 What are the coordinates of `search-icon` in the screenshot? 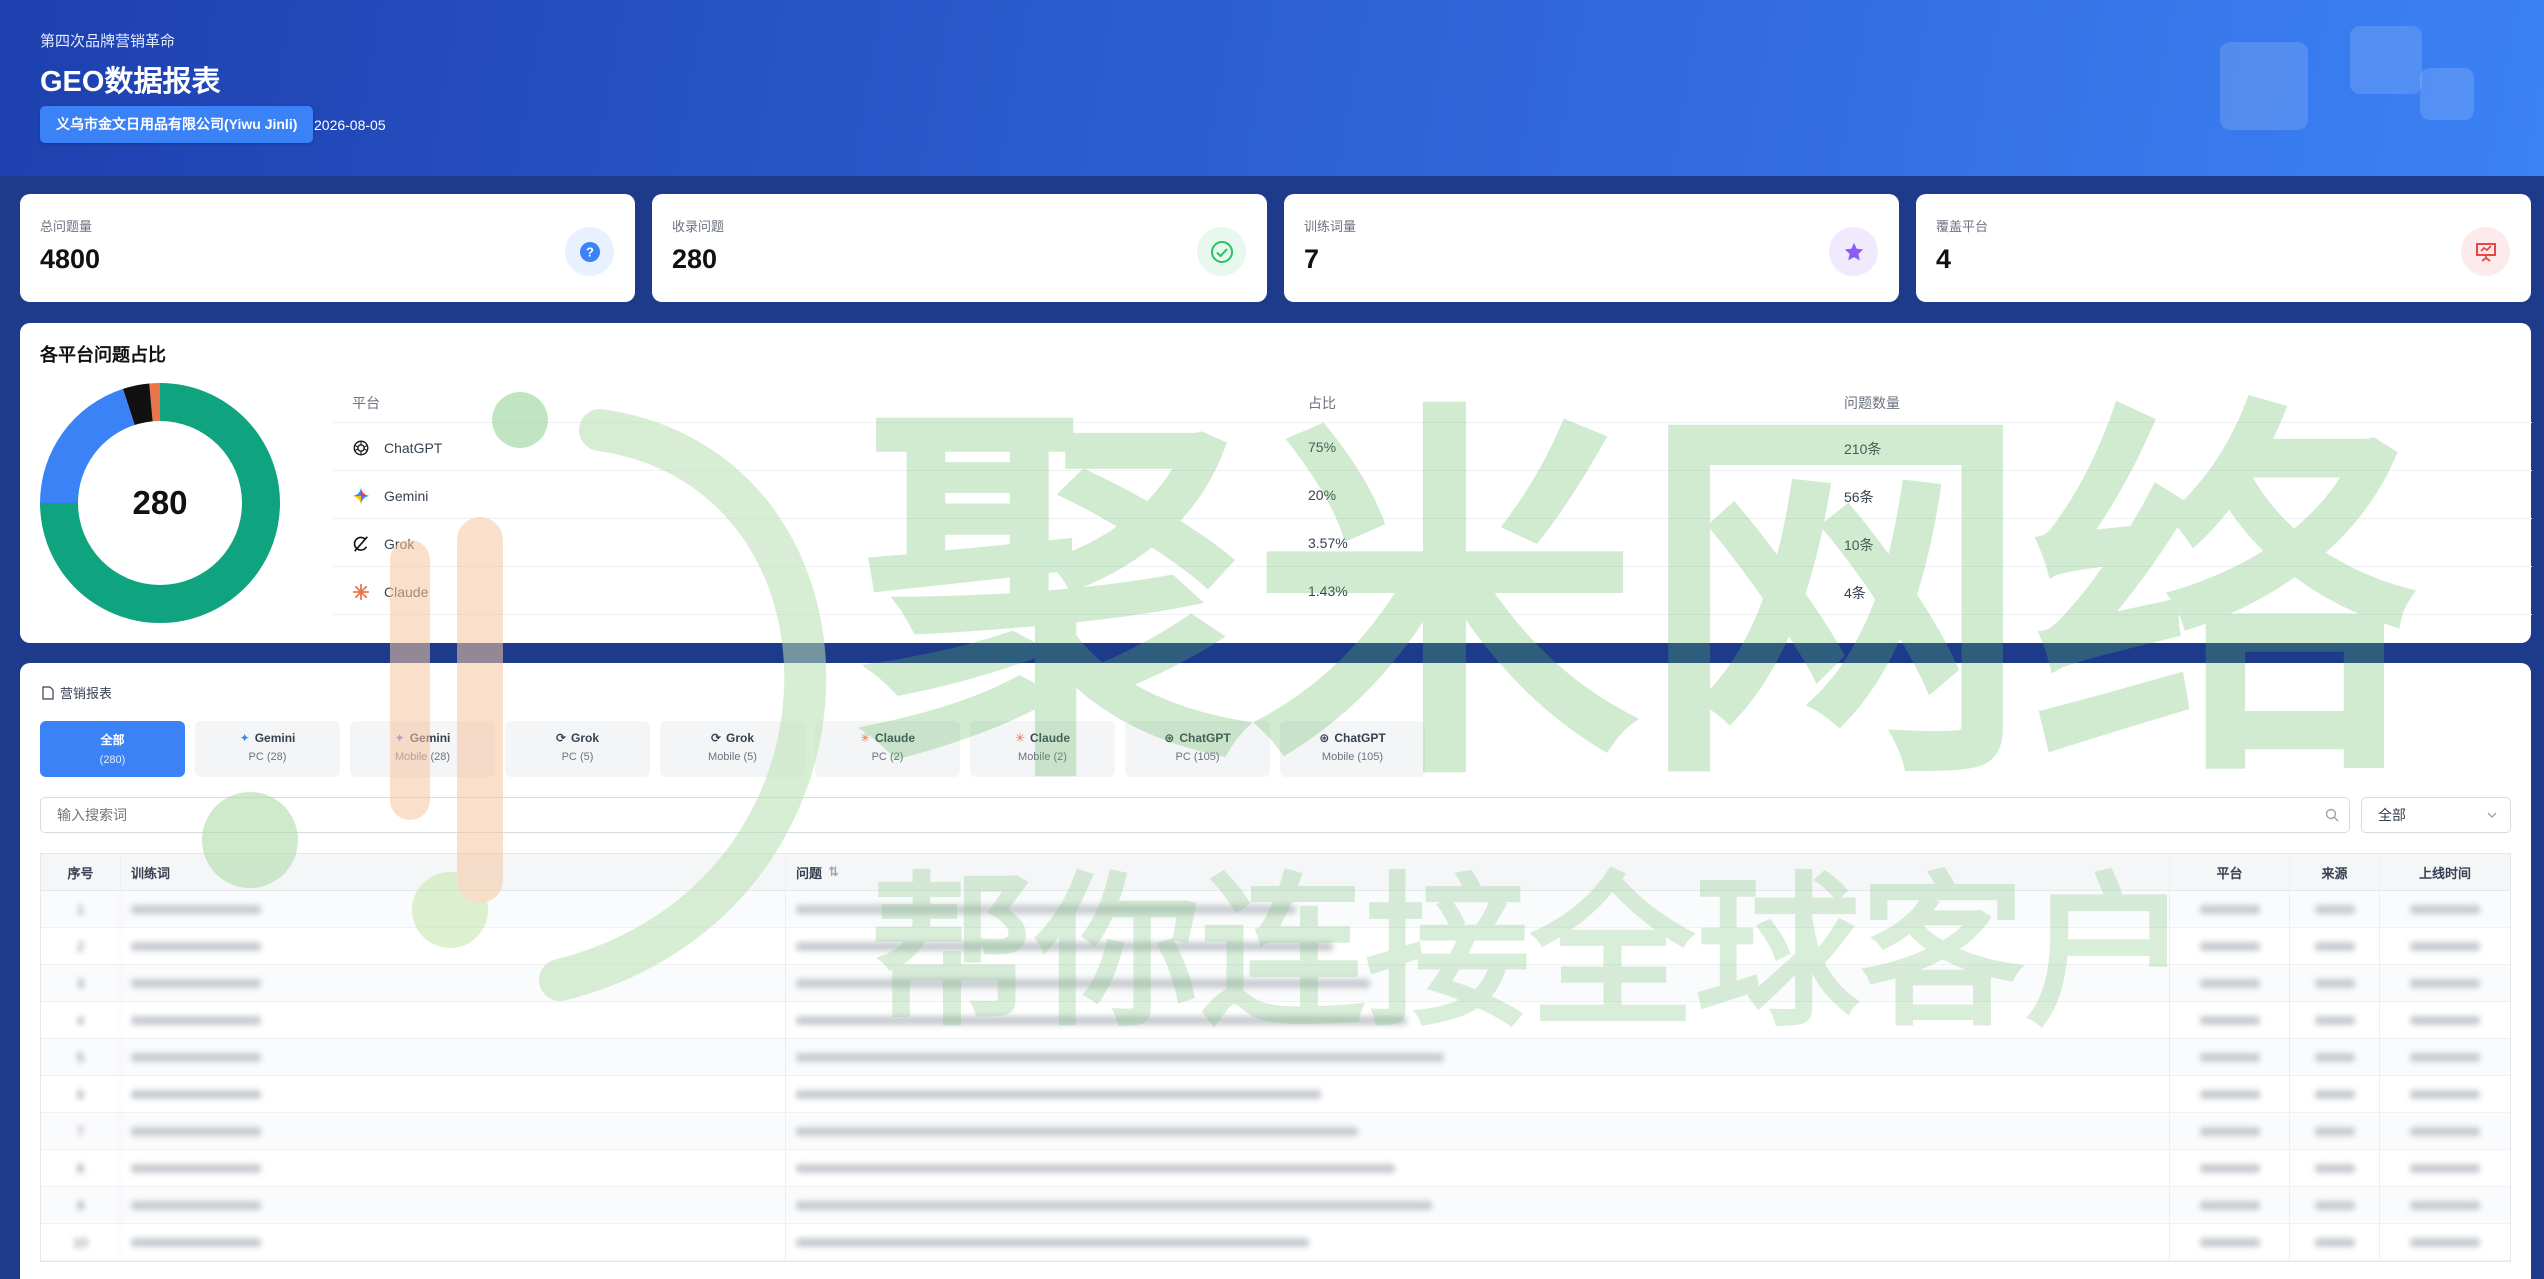 It's located at (2332, 815).